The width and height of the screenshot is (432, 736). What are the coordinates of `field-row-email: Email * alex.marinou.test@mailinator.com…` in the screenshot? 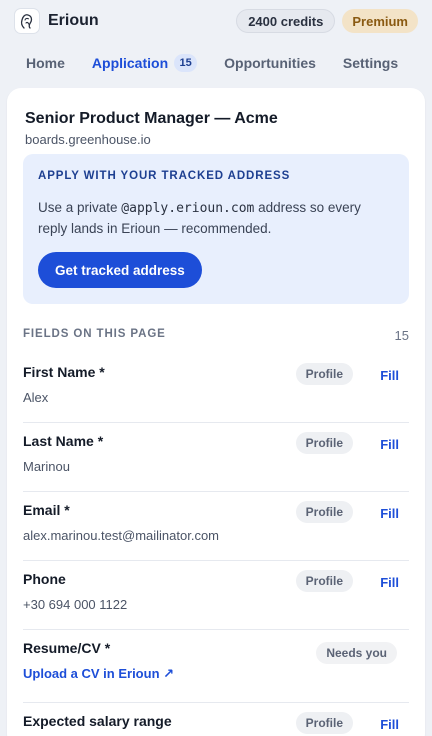 It's located at (216, 526).